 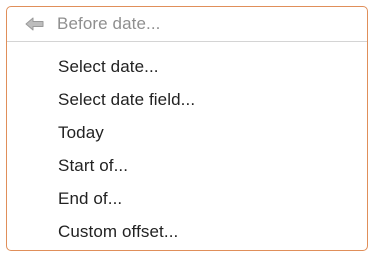 I want to click on arrow-left-icon, so click(x=35, y=24).